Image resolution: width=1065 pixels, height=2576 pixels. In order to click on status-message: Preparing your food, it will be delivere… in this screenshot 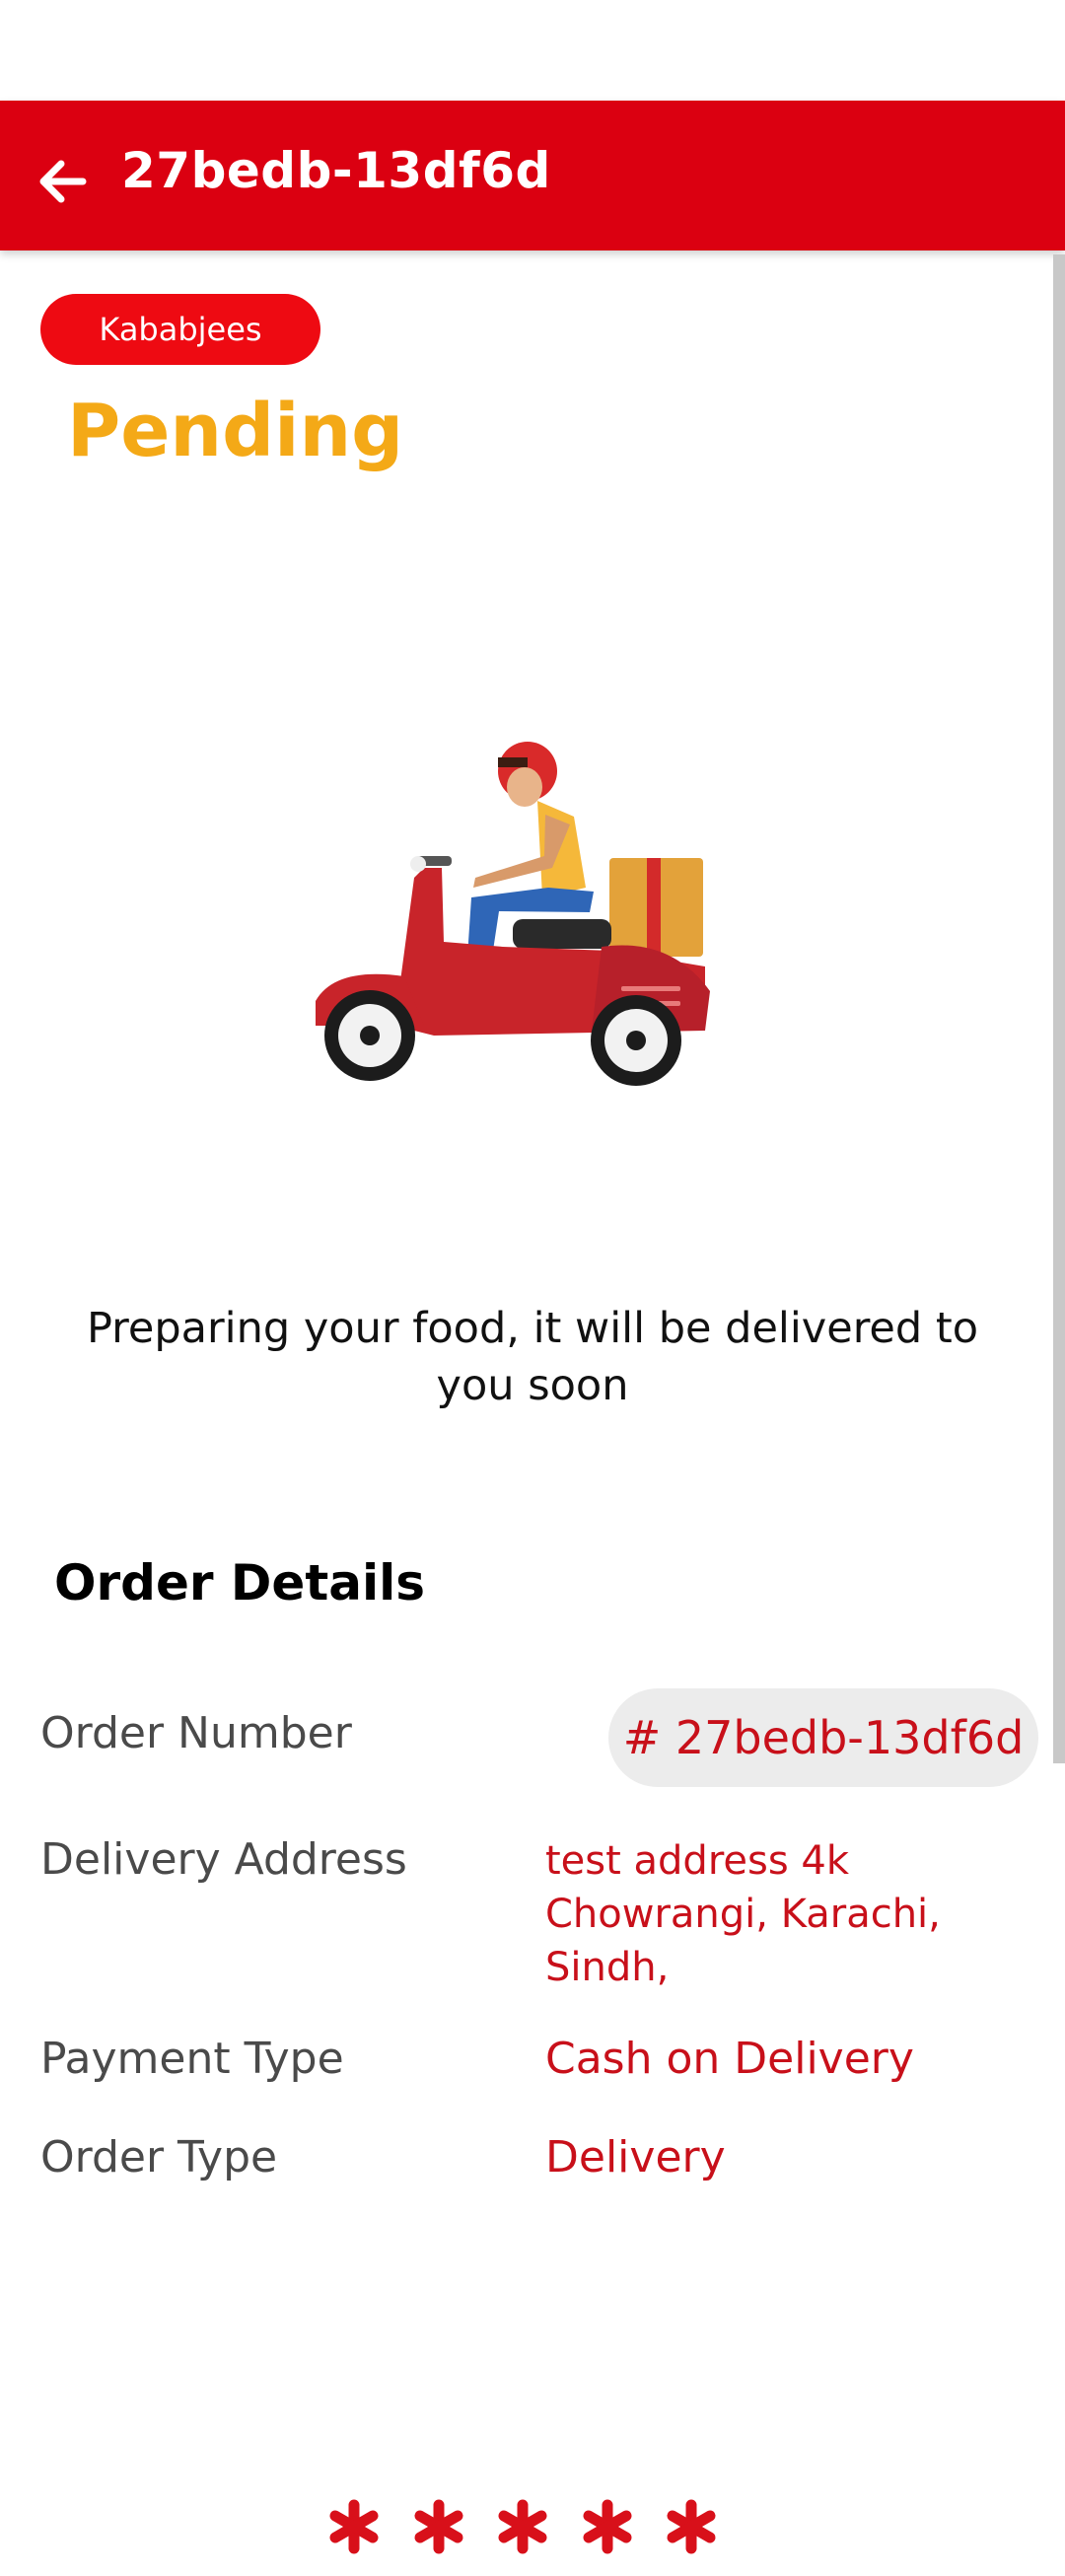, I will do `click(532, 1357)`.